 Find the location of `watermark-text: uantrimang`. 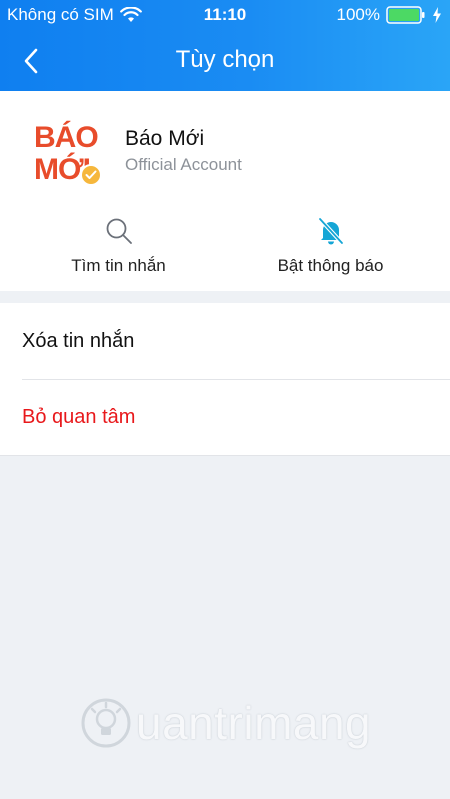

watermark-text: uantrimang is located at coordinates (254, 723).